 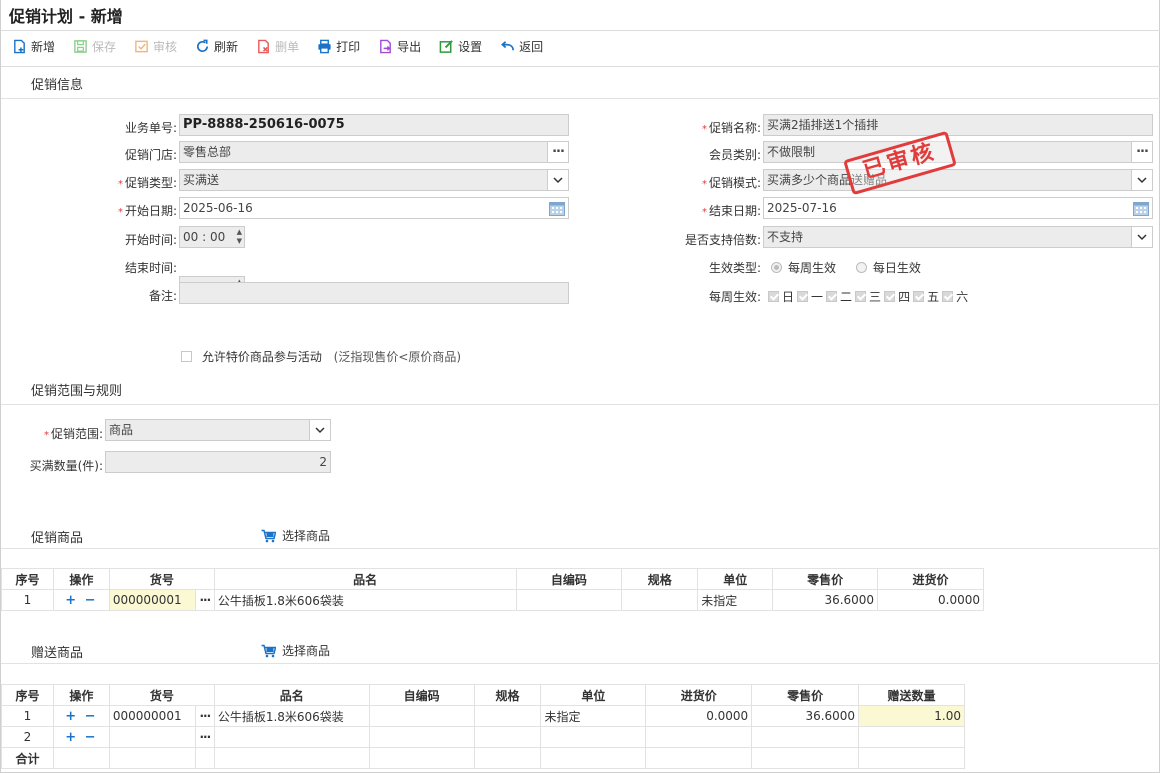 What do you see at coordinates (27, 600) in the screenshot?
I see `row-seq: 1` at bounding box center [27, 600].